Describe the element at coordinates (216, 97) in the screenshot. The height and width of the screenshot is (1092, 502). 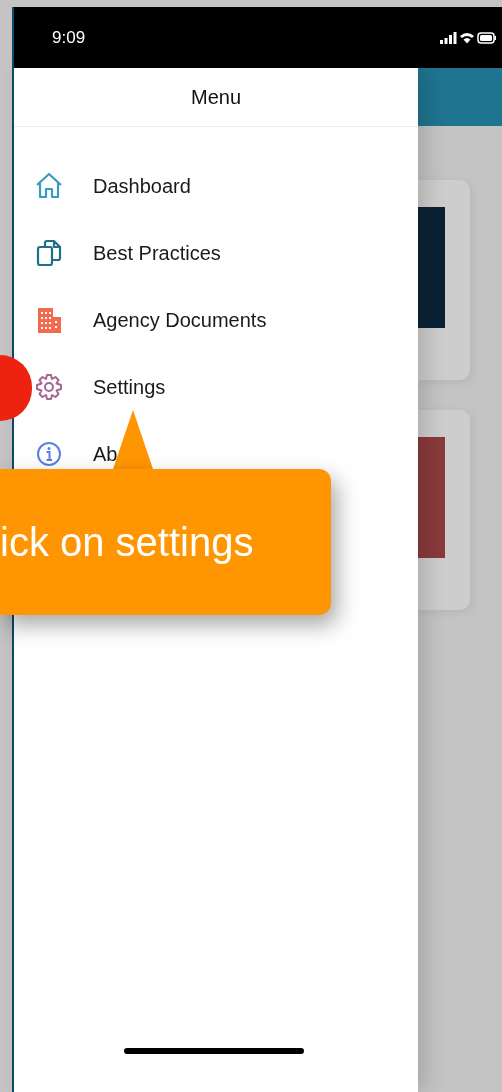
I see `menu-title: Menu` at that location.